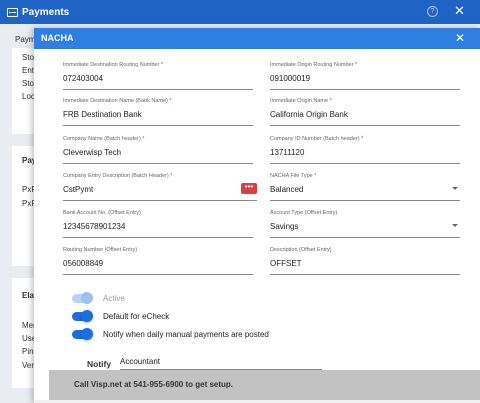 This screenshot has width=480, height=403. Describe the element at coordinates (309, 114) in the screenshot. I see `field-value: California Origin Bank` at that location.